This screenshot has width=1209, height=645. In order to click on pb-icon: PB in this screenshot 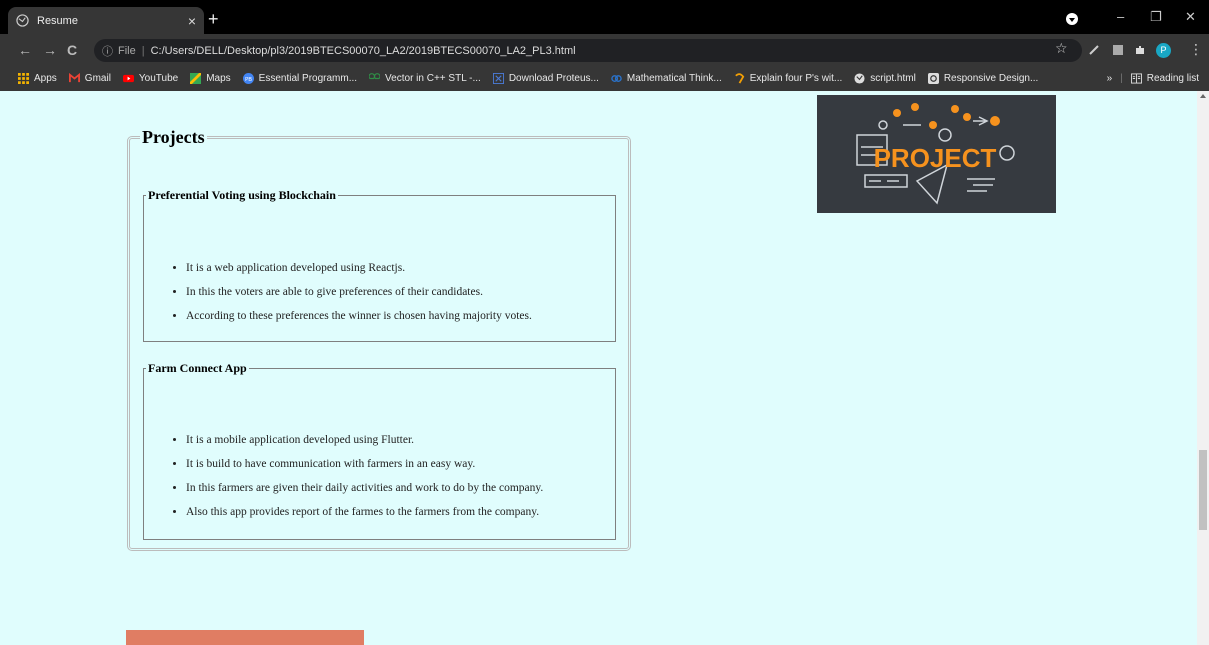, I will do `click(248, 78)`.